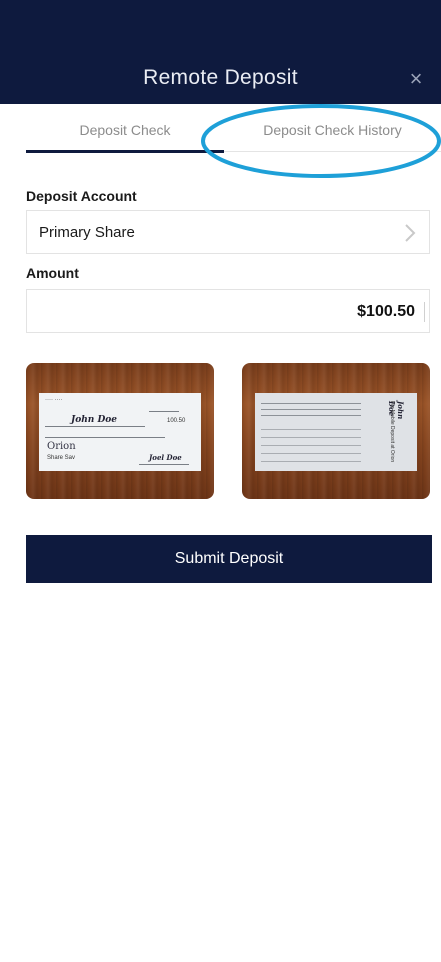 This screenshot has width=441, height=962. What do you see at coordinates (228, 232) in the screenshot?
I see `deposit-account-select: Primary Share` at bounding box center [228, 232].